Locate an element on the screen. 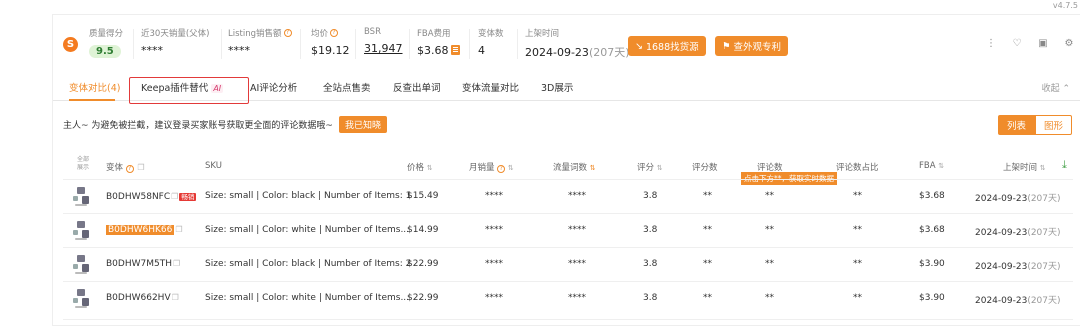 Image resolution: width=1080 pixels, height=326 pixels. list-view-button: 列表 is located at coordinates (1016, 125).